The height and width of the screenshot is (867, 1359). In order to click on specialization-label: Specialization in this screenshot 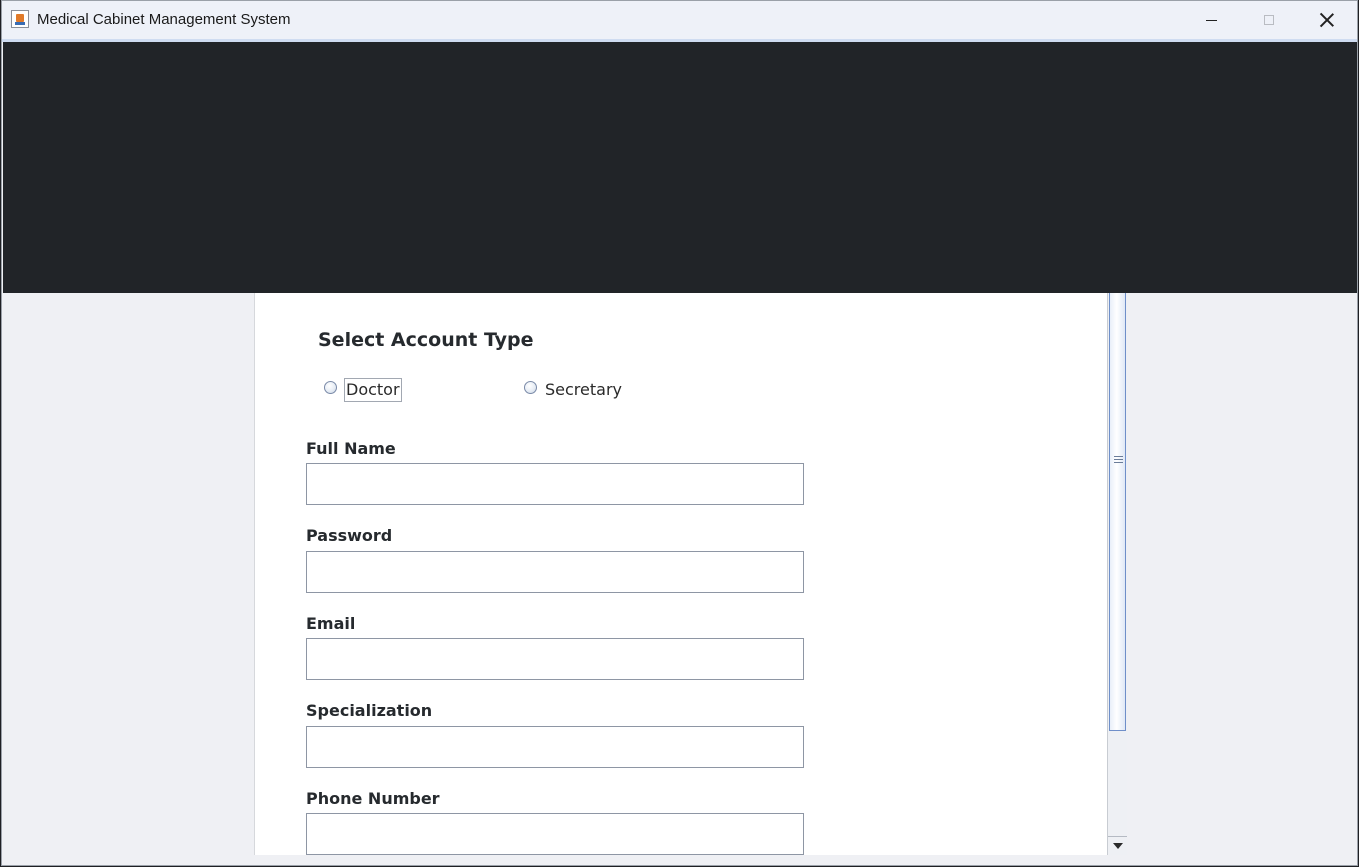, I will do `click(369, 710)`.